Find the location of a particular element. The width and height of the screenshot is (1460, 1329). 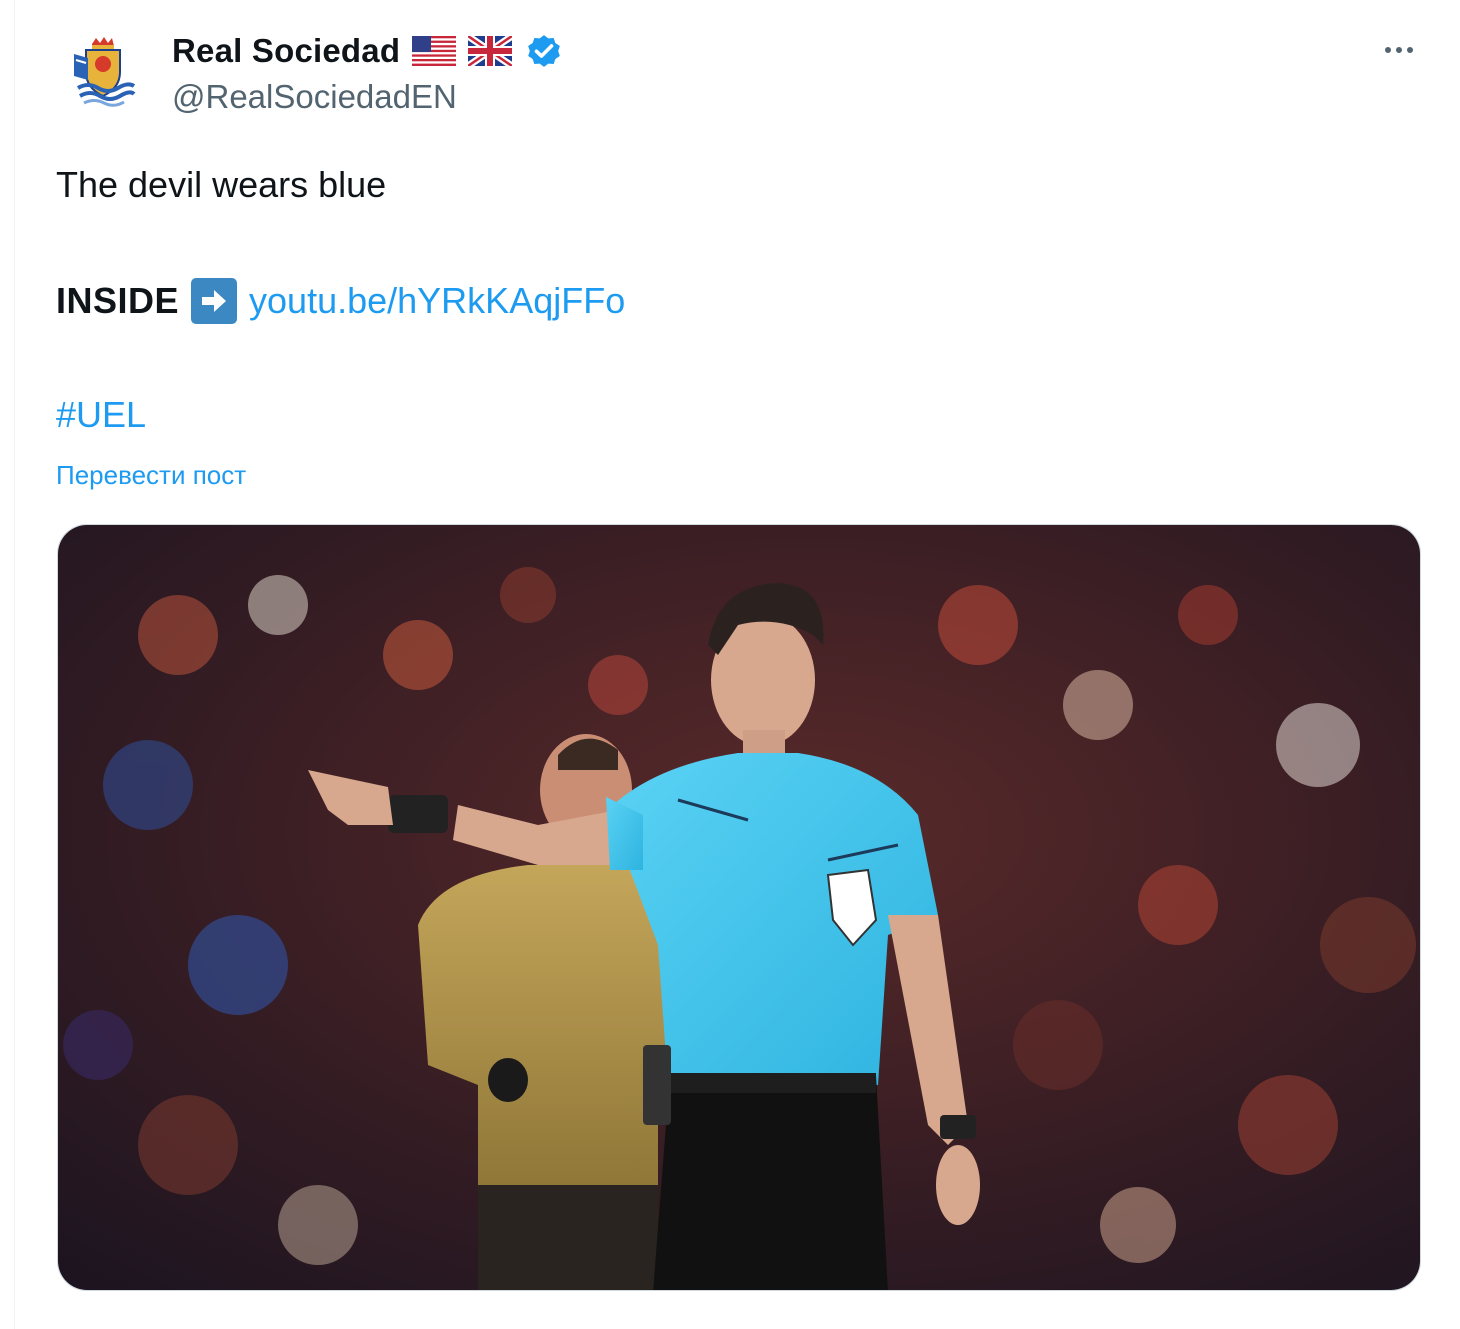

avatar is located at coordinates (102, 72).